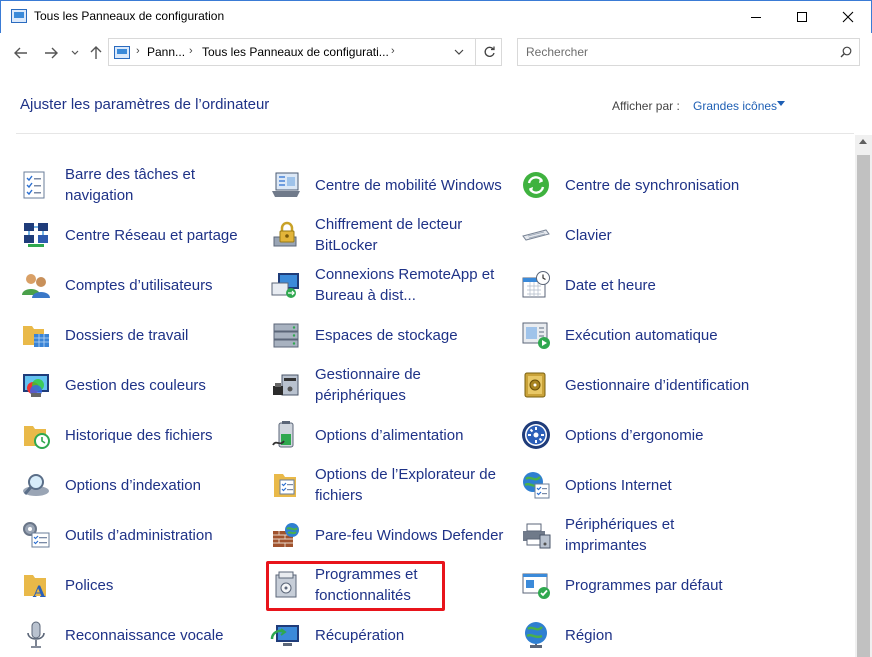 Image resolution: width=872 pixels, height=657 pixels. I want to click on scroll-up-arrow-icon, so click(863, 141).